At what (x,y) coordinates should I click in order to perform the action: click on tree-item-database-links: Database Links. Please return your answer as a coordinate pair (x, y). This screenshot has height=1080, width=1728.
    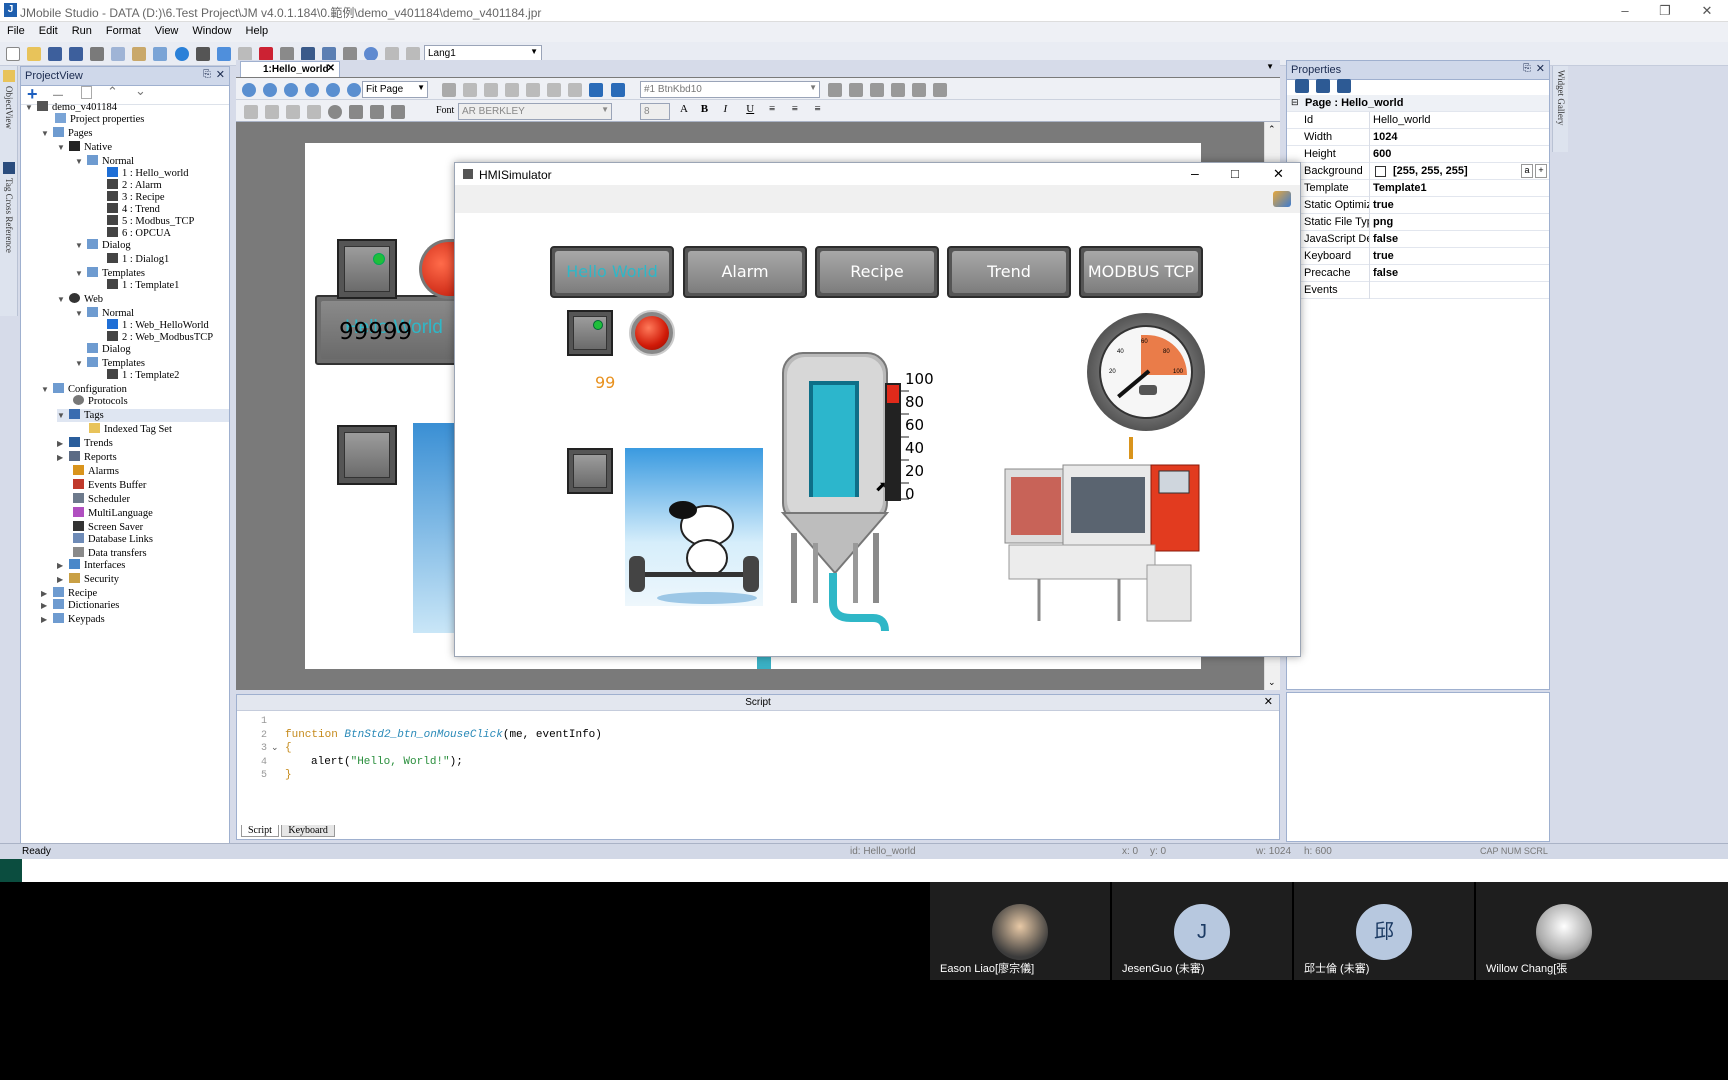
    Looking at the image, I should click on (113, 539).